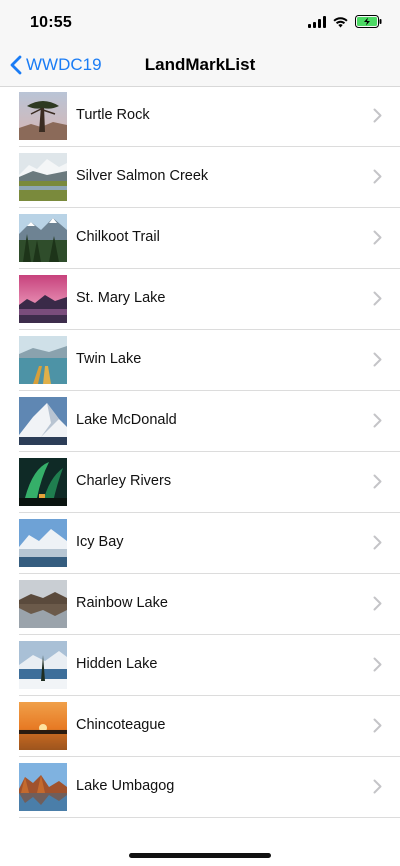 Image resolution: width=400 pixels, height=866 pixels. Describe the element at coordinates (51, 22) in the screenshot. I see `status-time: 10:55` at that location.